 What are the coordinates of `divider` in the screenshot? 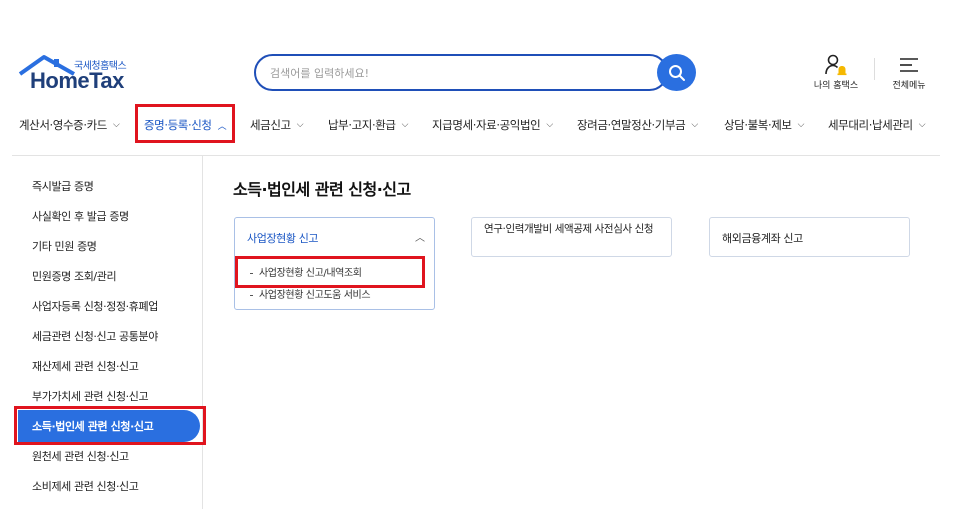 It's located at (874, 69).